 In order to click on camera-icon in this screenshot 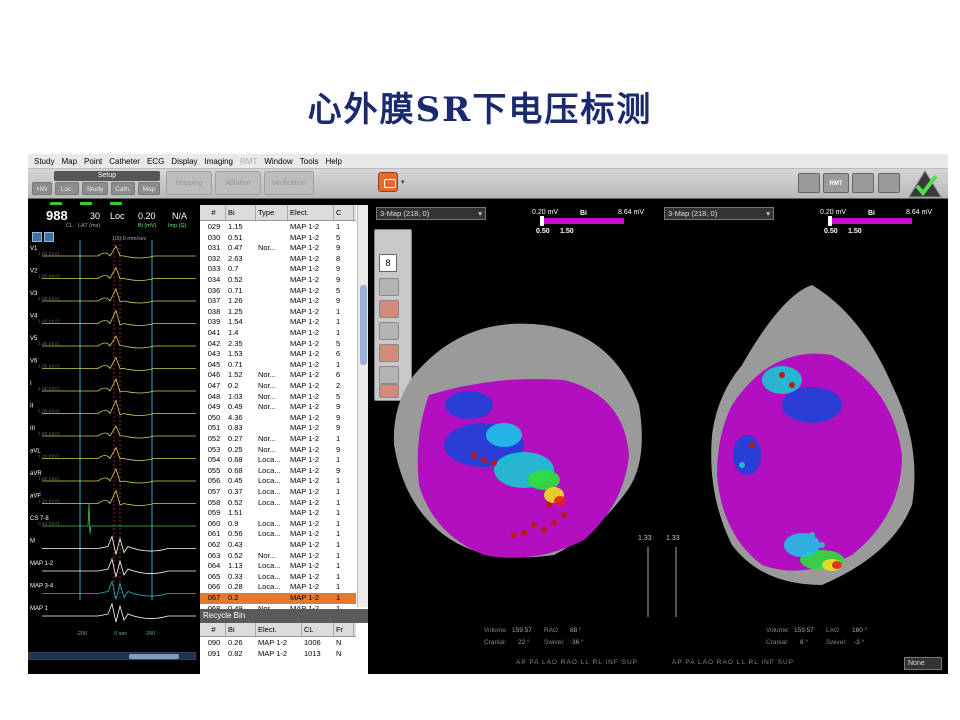, I will do `click(388, 182)`.